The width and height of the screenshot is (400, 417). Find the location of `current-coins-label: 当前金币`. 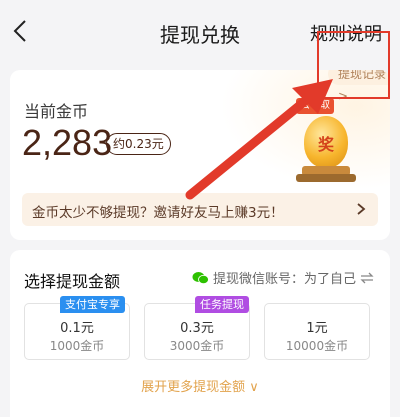

current-coins-label: 当前金币 is located at coordinates (56, 111).